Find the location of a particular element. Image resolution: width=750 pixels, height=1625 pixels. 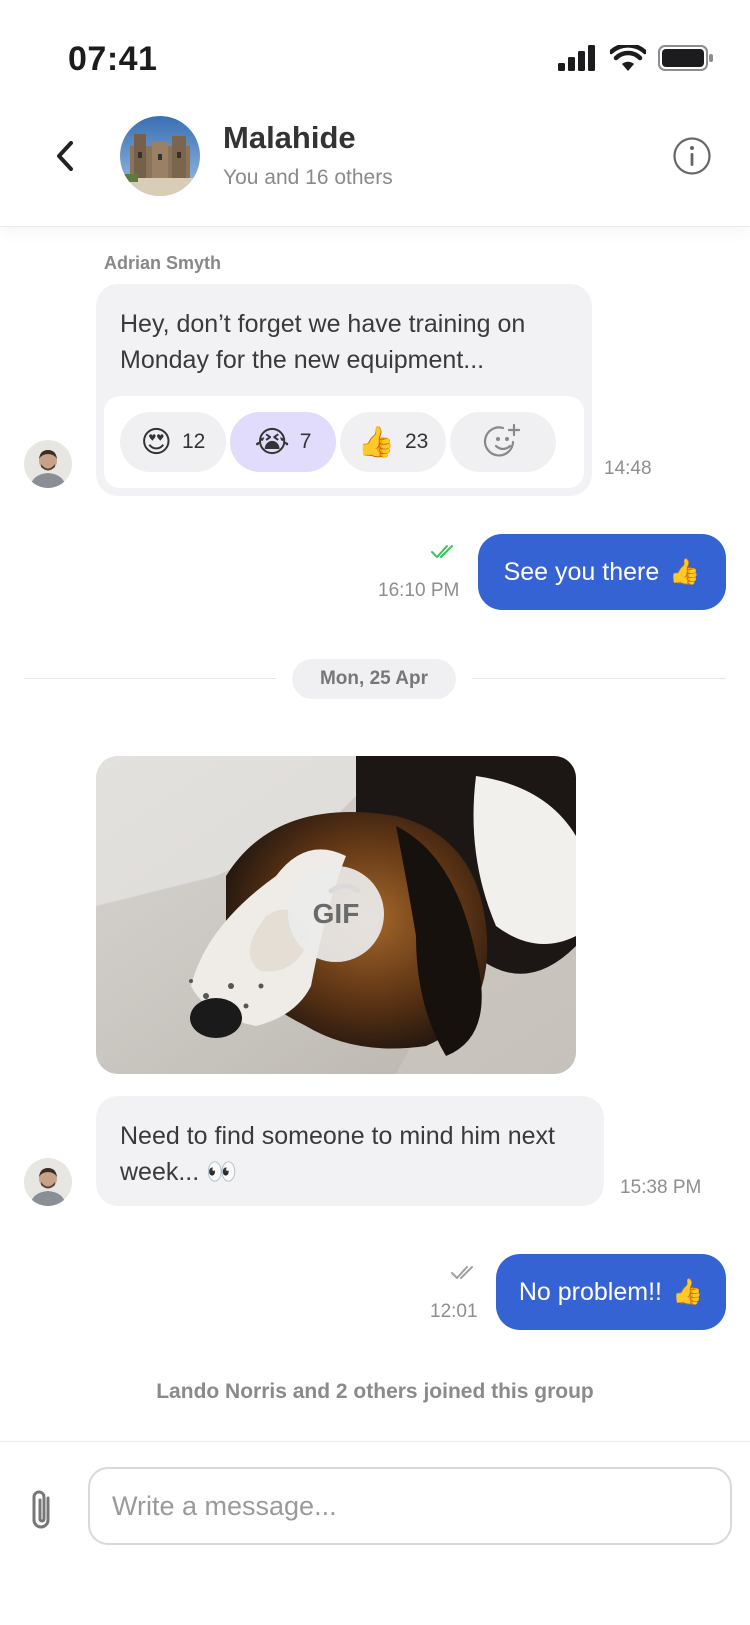

message-text-line: week... 👀 is located at coordinates (337, 1172).